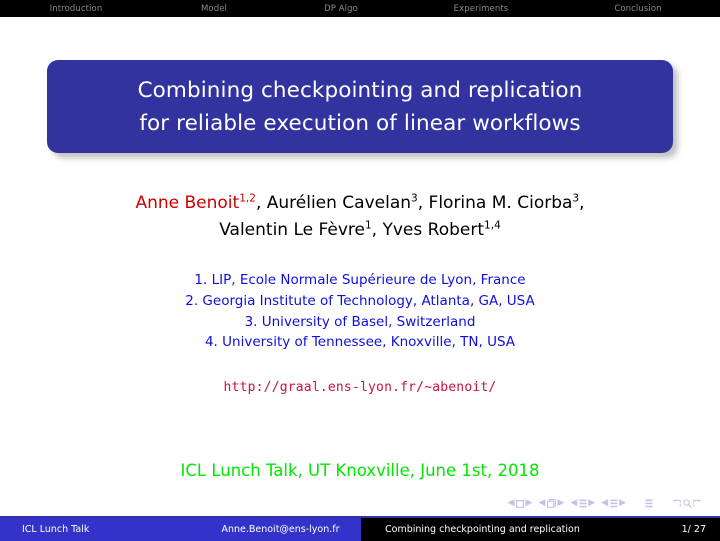 This screenshot has width=720, height=541. I want to click on beamer-nav-presentation-icon, so click(649, 503).